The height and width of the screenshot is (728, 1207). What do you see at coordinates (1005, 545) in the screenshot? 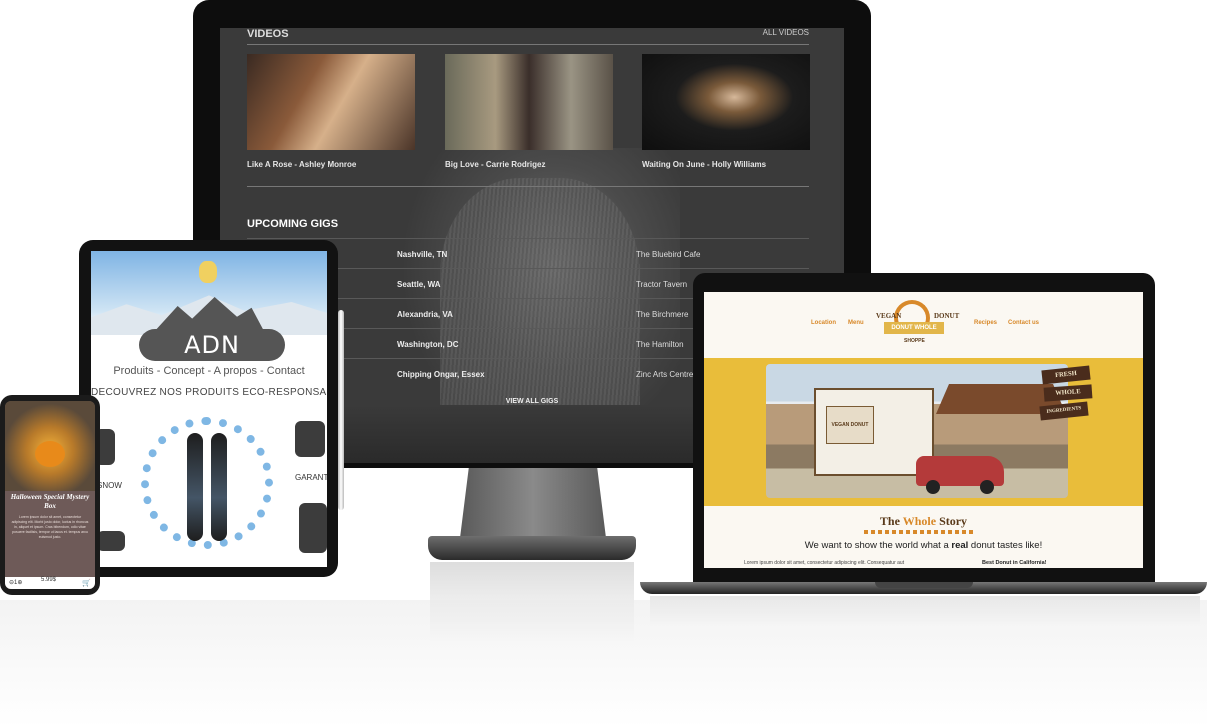
I see `tagline-post: donut tastes like!` at bounding box center [1005, 545].